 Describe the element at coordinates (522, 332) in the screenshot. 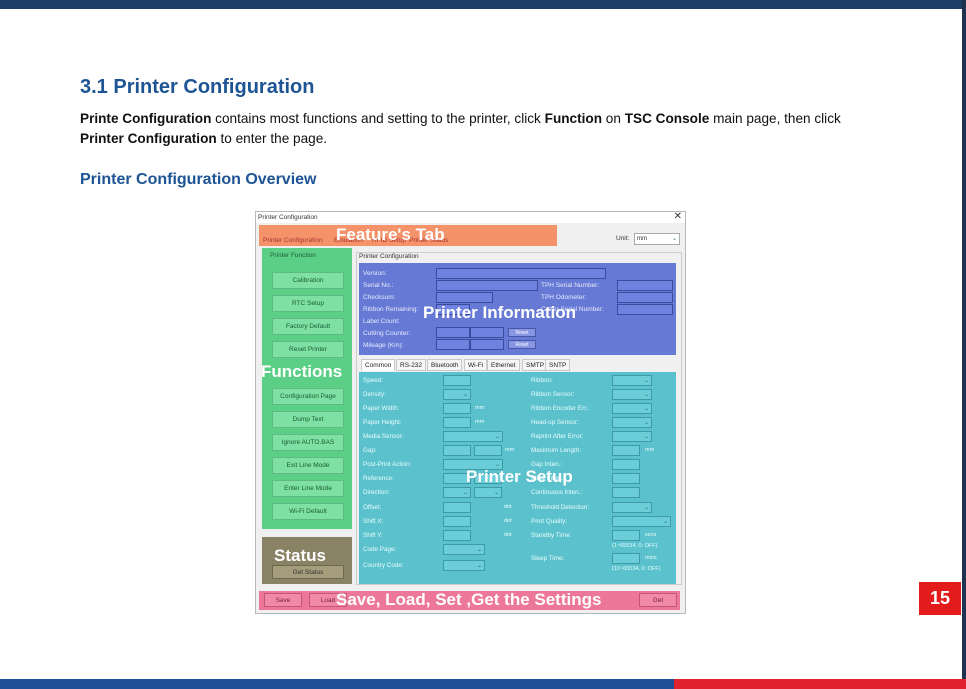

I see `reset-cutting-button: Reset` at that location.